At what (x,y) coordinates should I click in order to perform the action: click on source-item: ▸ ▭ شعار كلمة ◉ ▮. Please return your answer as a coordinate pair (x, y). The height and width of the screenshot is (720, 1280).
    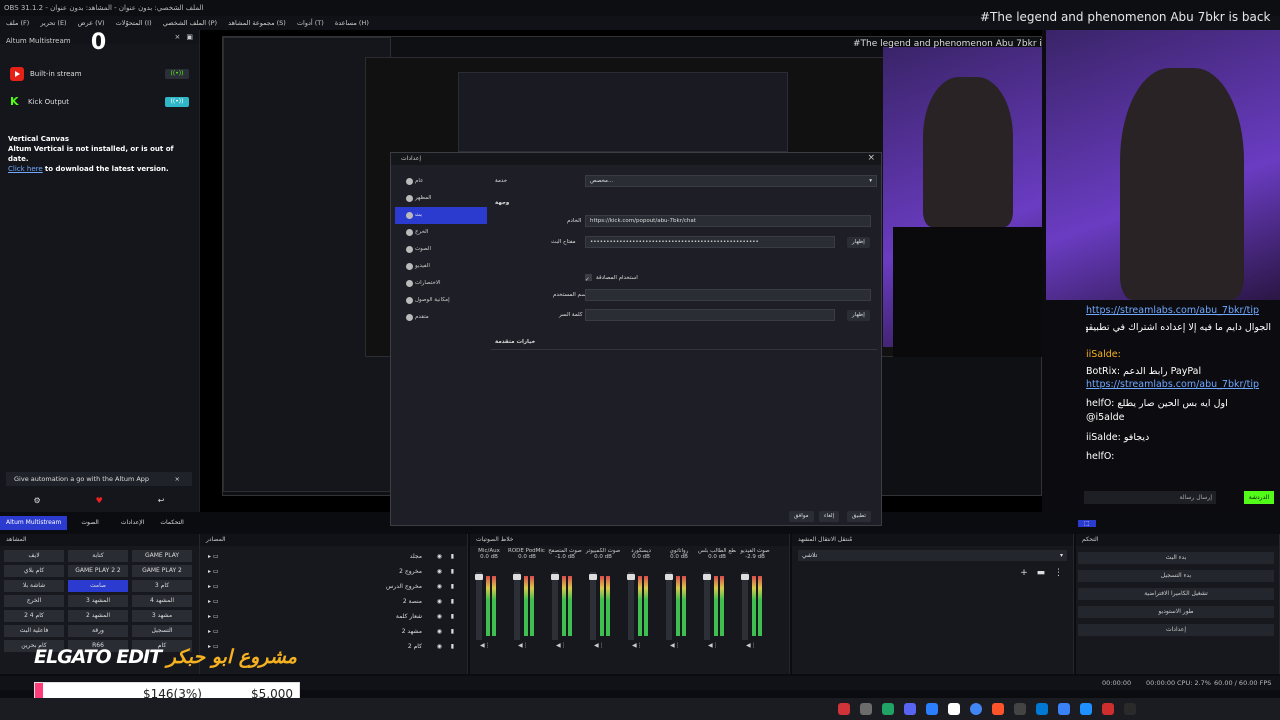
    Looking at the image, I should click on (334, 617).